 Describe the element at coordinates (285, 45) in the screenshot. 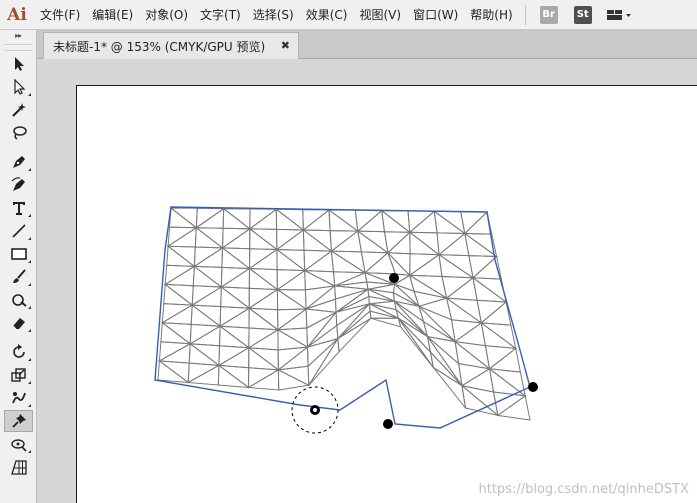

I see `close-tab-button: ✖` at that location.